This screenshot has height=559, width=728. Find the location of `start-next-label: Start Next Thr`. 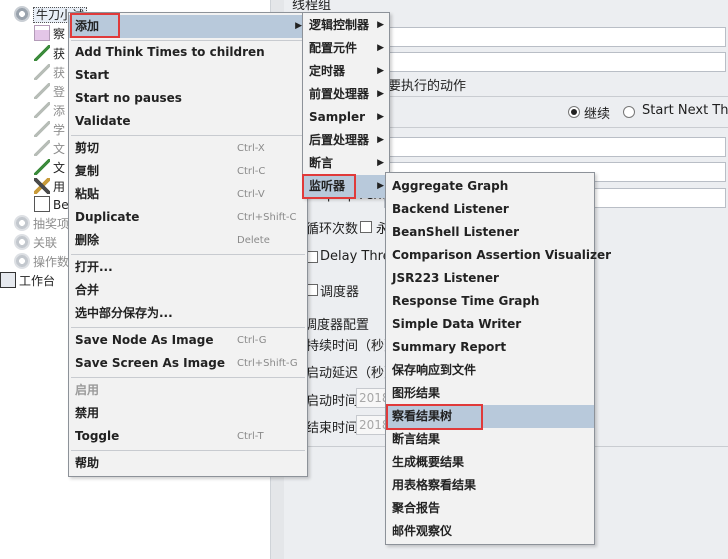

start-next-label: Start Next Thr is located at coordinates (685, 110).